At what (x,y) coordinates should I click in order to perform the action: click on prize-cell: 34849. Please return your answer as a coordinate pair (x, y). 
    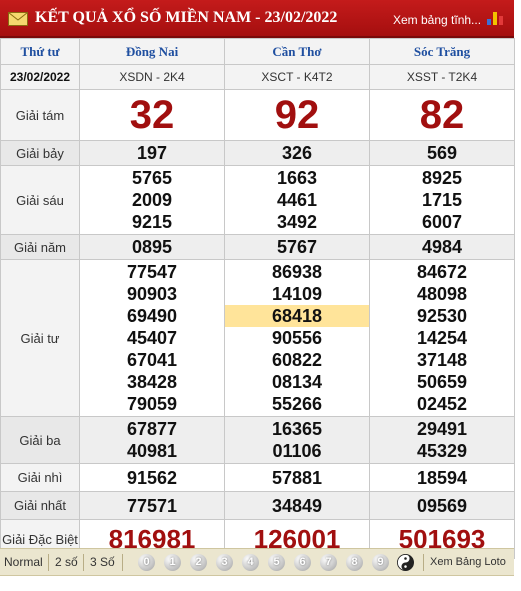
    Looking at the image, I should click on (297, 505).